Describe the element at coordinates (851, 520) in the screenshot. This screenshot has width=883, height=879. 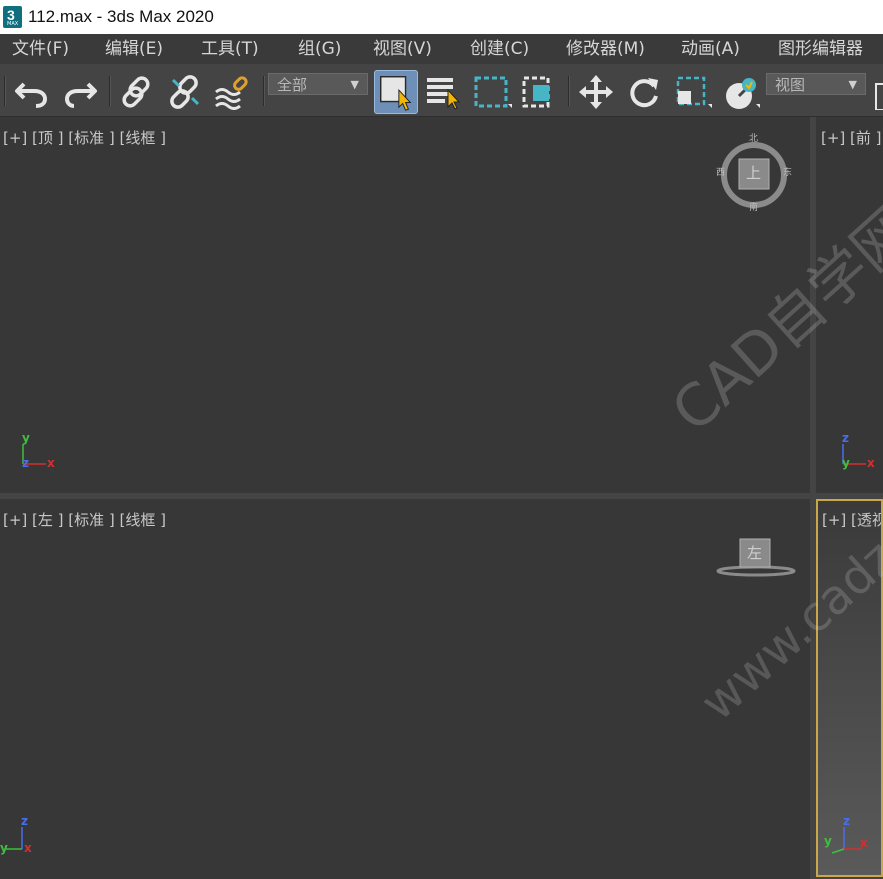
I see `viewport-perspective-label: [+] [透视` at that location.